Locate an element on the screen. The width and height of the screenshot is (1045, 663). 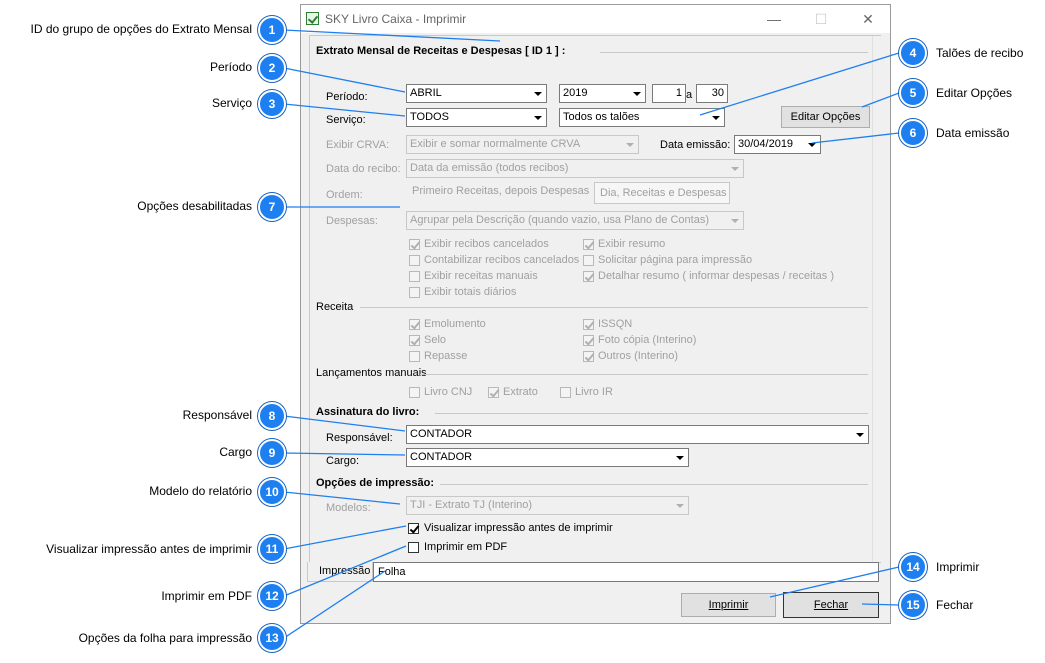
callout-badge-2: 2 is located at coordinates (272, 68).